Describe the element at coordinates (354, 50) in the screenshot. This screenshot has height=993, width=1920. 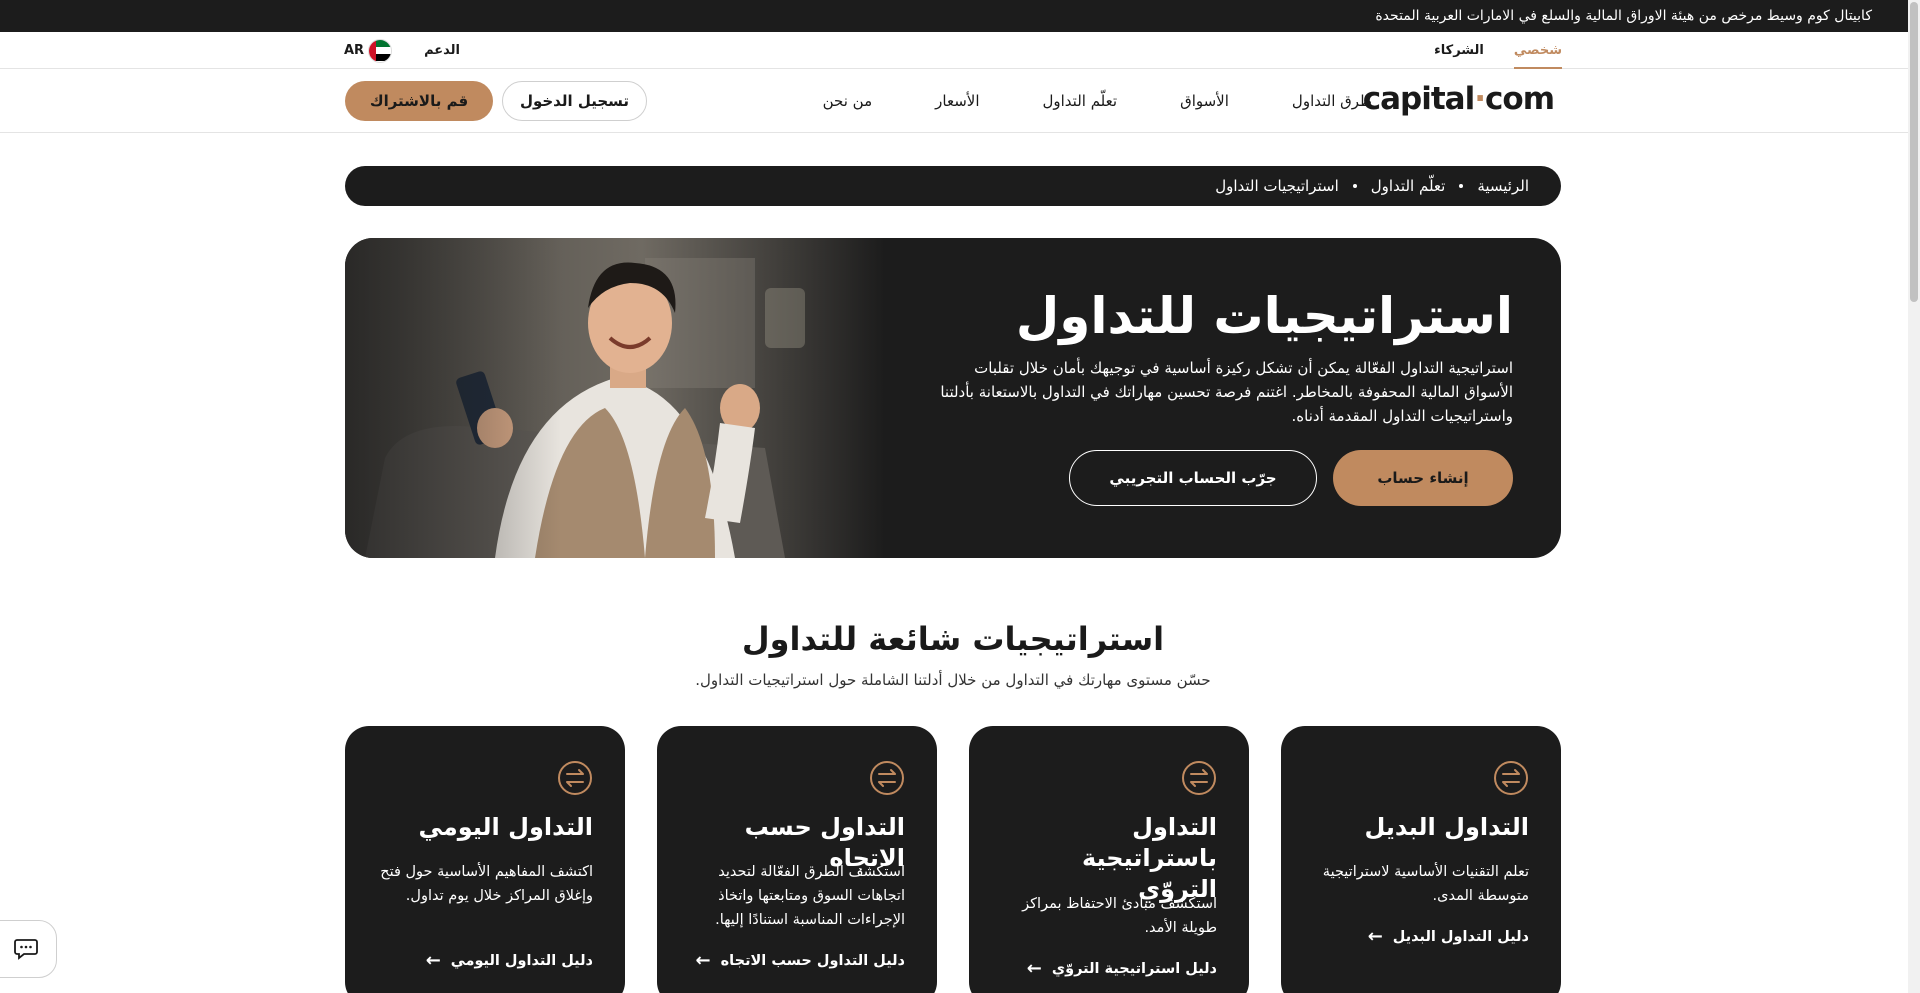
I see `language-label: AR` at that location.